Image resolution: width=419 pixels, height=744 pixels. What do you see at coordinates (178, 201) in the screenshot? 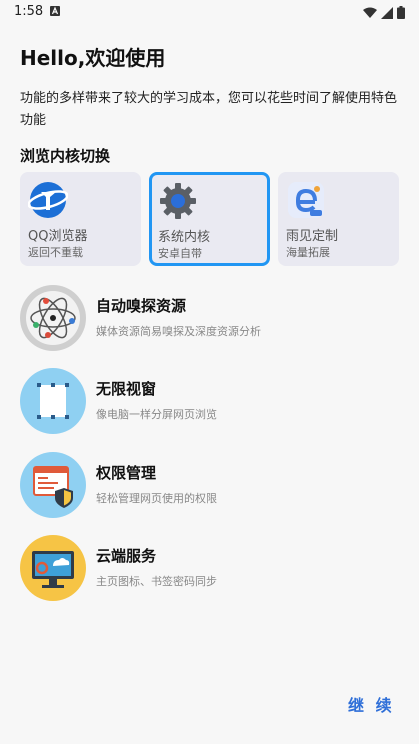
I see `gear-icon` at bounding box center [178, 201].